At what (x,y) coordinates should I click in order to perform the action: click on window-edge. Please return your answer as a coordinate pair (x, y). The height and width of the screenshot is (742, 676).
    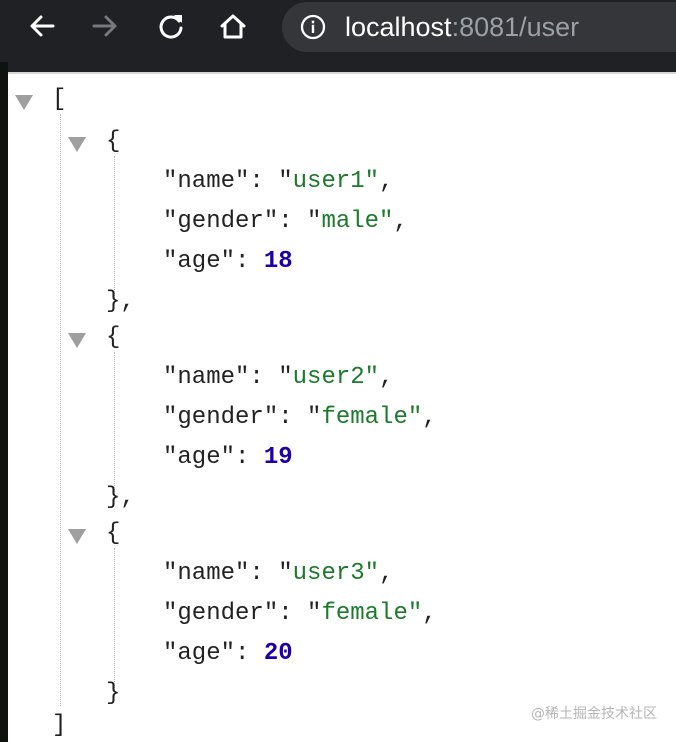
    Looking at the image, I should click on (4, 402).